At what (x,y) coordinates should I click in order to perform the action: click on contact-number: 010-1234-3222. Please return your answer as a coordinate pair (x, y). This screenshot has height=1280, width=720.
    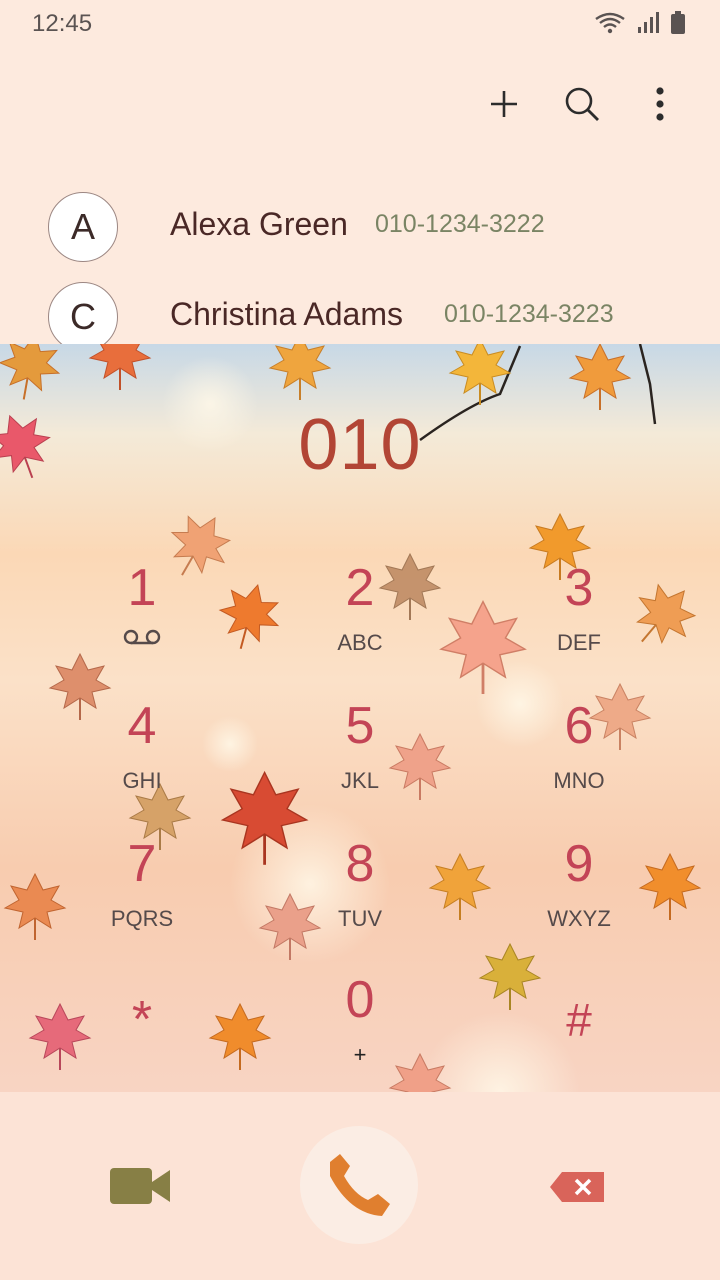
    Looking at the image, I should click on (460, 224).